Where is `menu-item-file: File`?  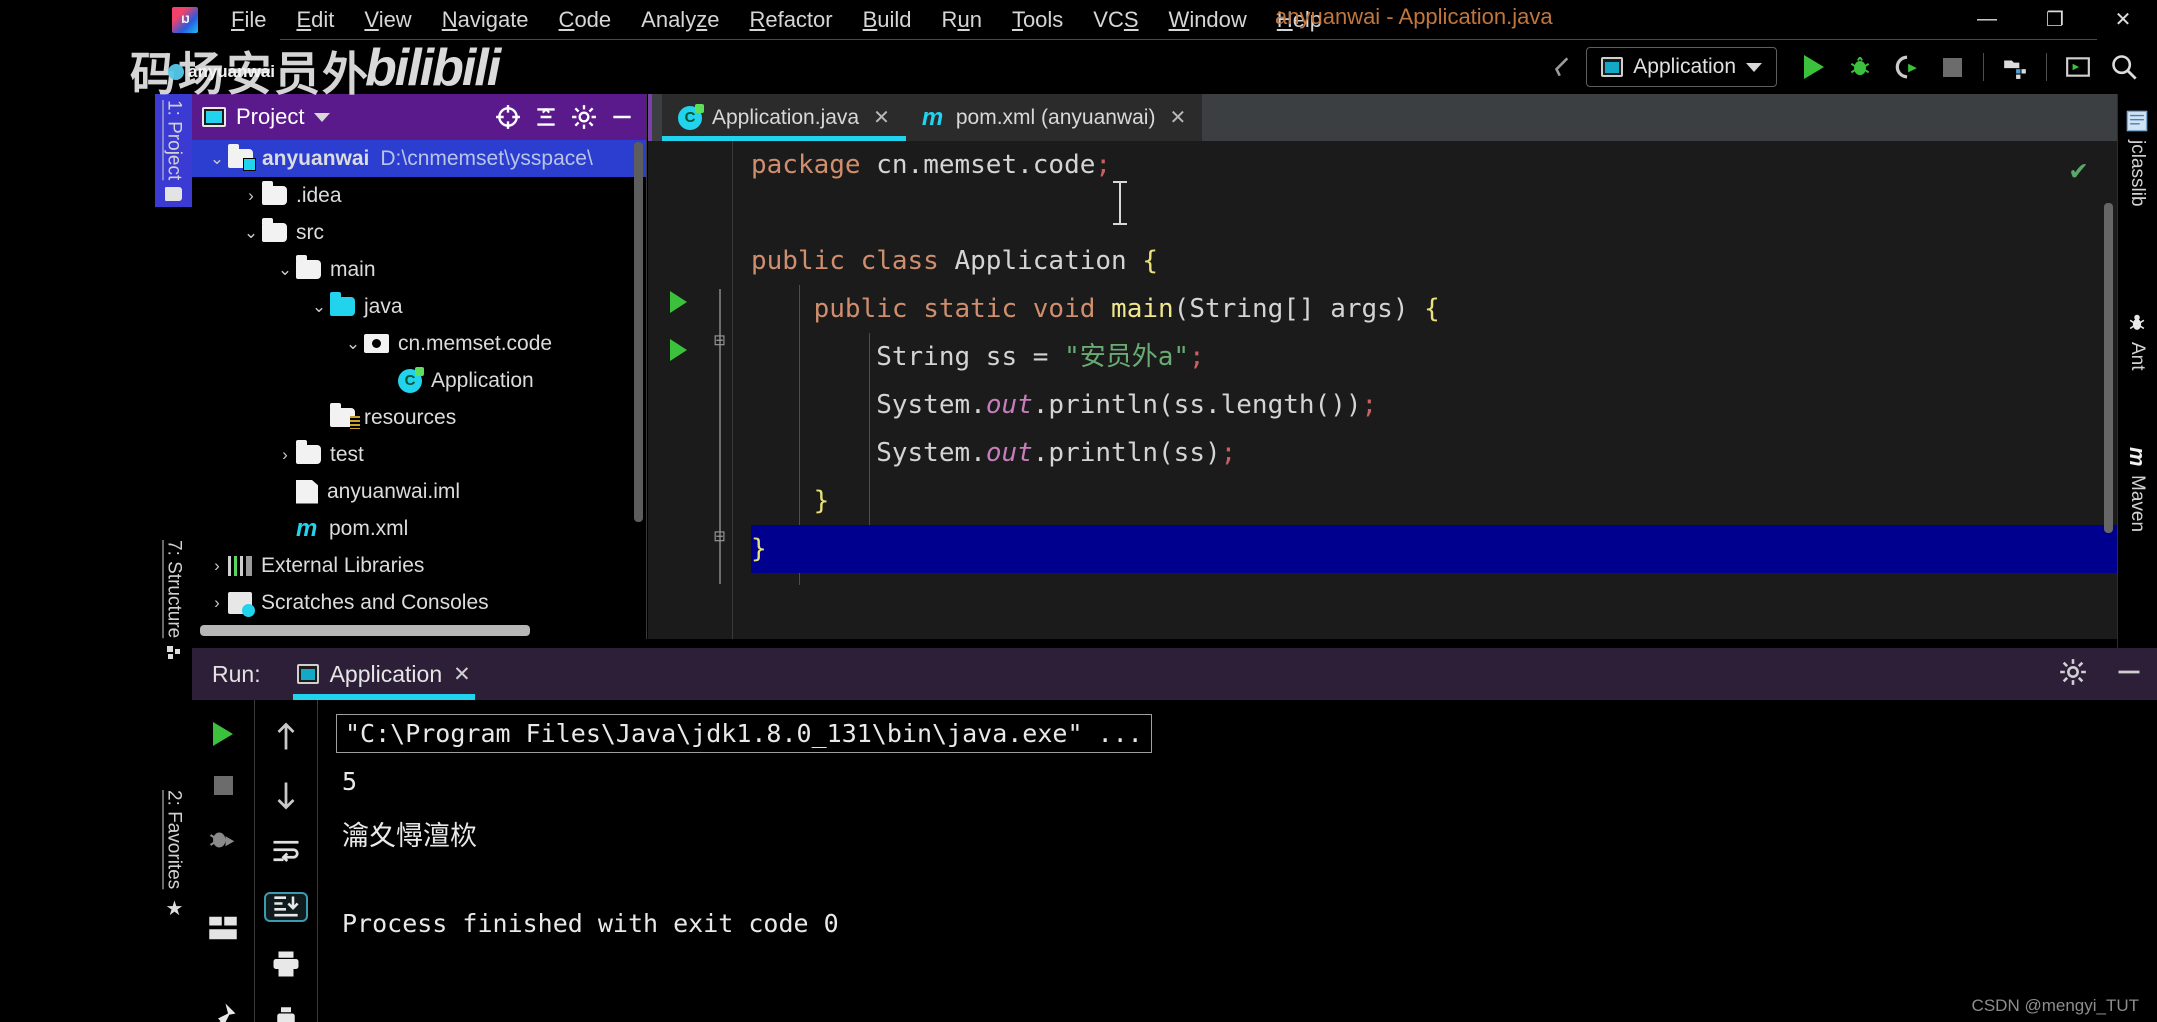
menu-item-file: File is located at coordinates (248, 20).